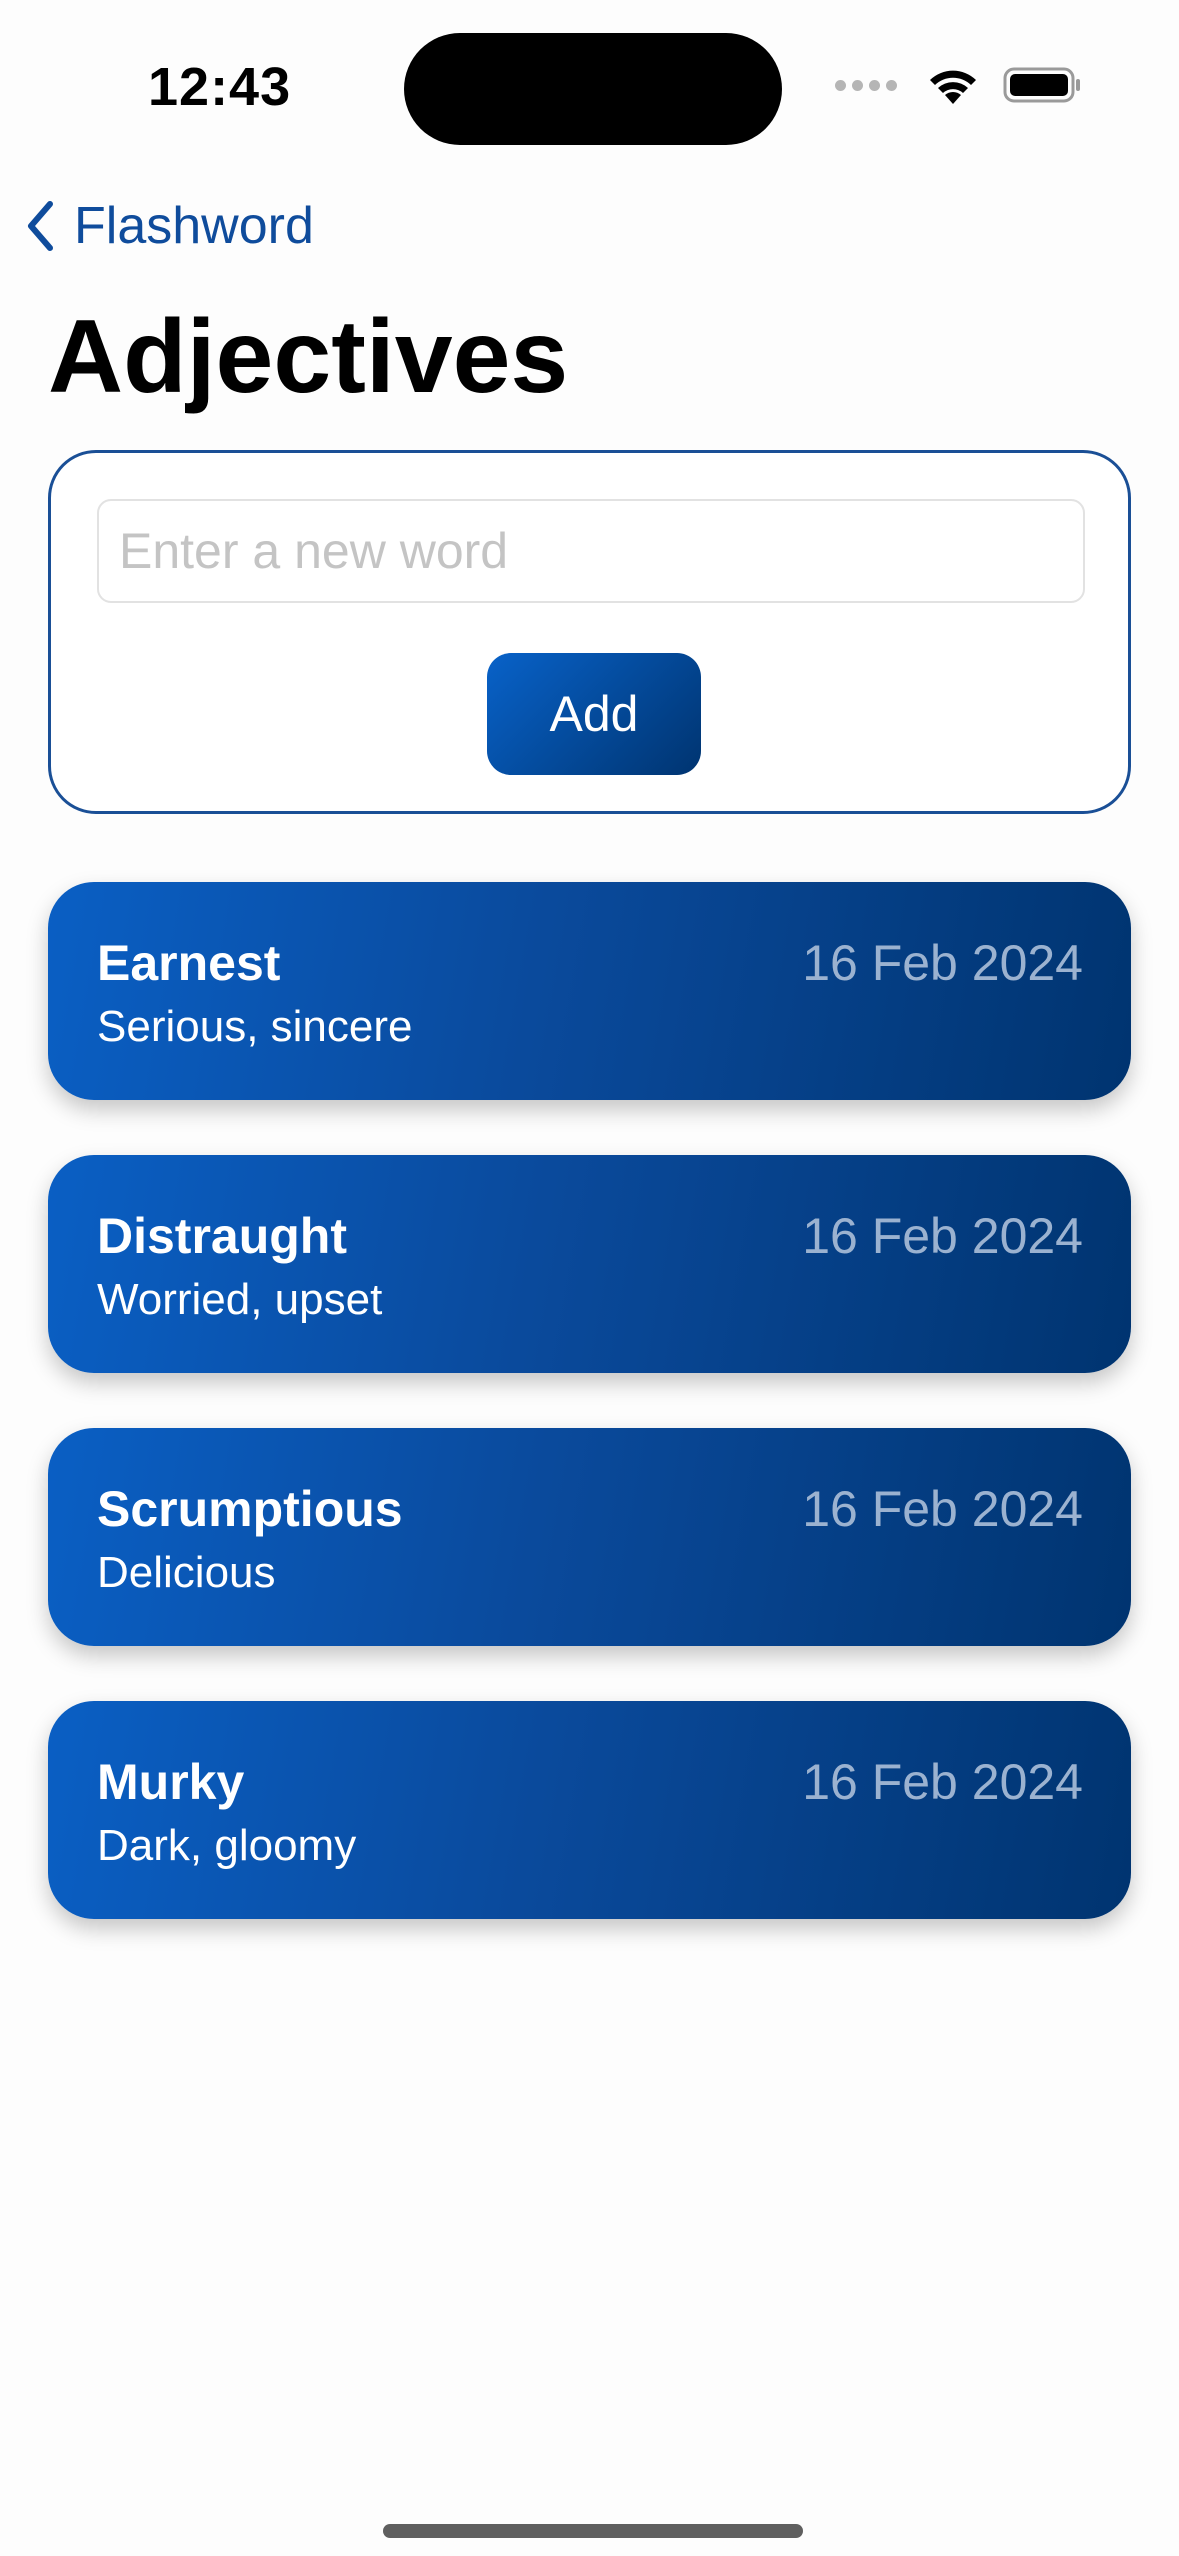  What do you see at coordinates (255, 1026) in the screenshot?
I see `word-definition: Serious, sincere` at bounding box center [255, 1026].